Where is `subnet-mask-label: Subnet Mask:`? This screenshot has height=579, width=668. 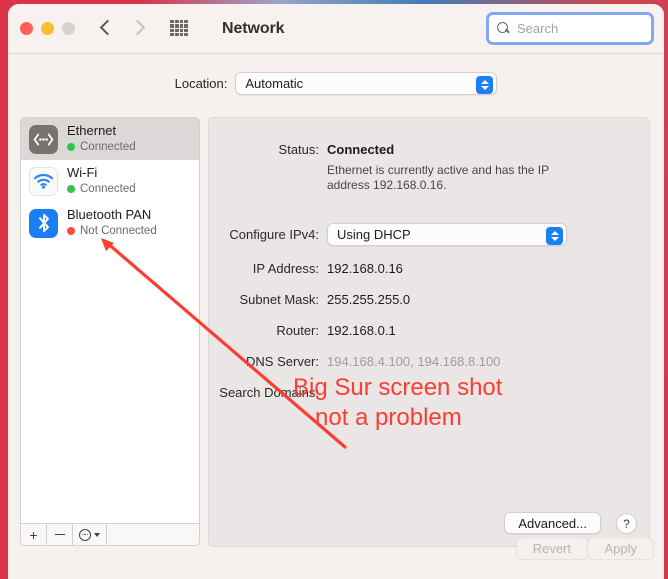 subnet-mask-label: Subnet Mask: is located at coordinates (279, 299).